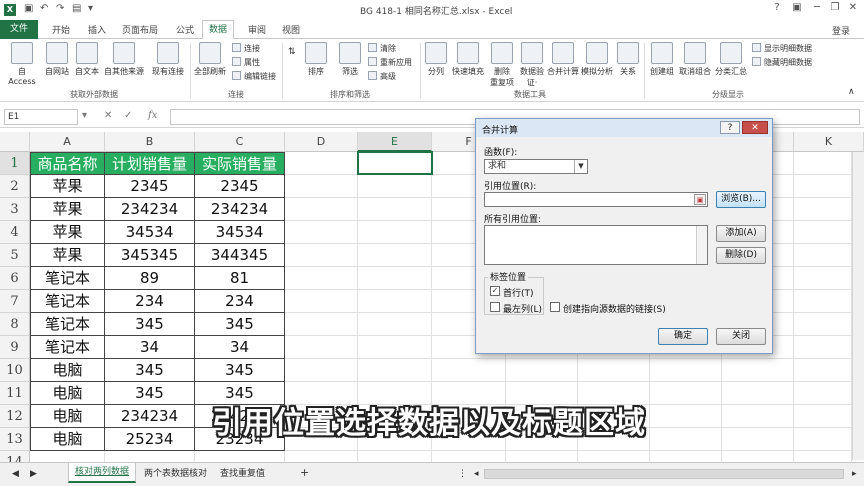  What do you see at coordinates (777, 7) in the screenshot?
I see `help-button: ?` at bounding box center [777, 7].